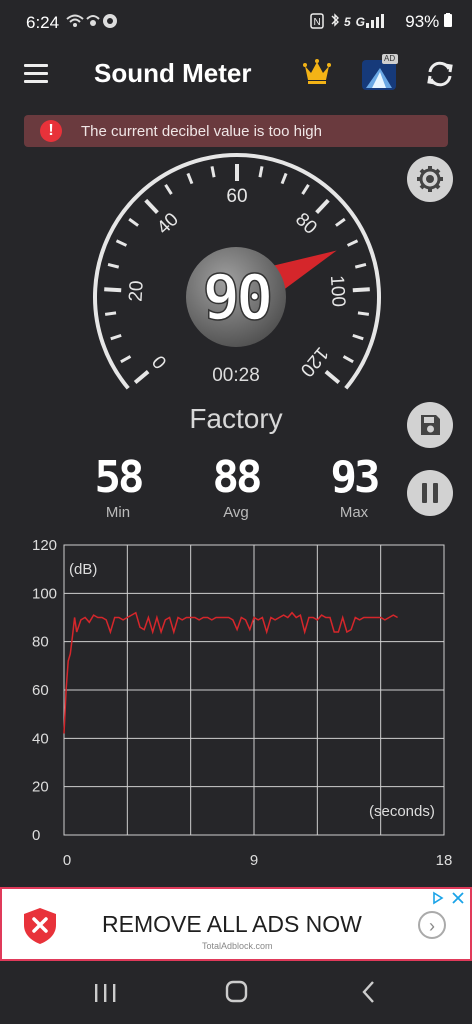  I want to click on gauge-tick-label: 20, so click(137, 291).